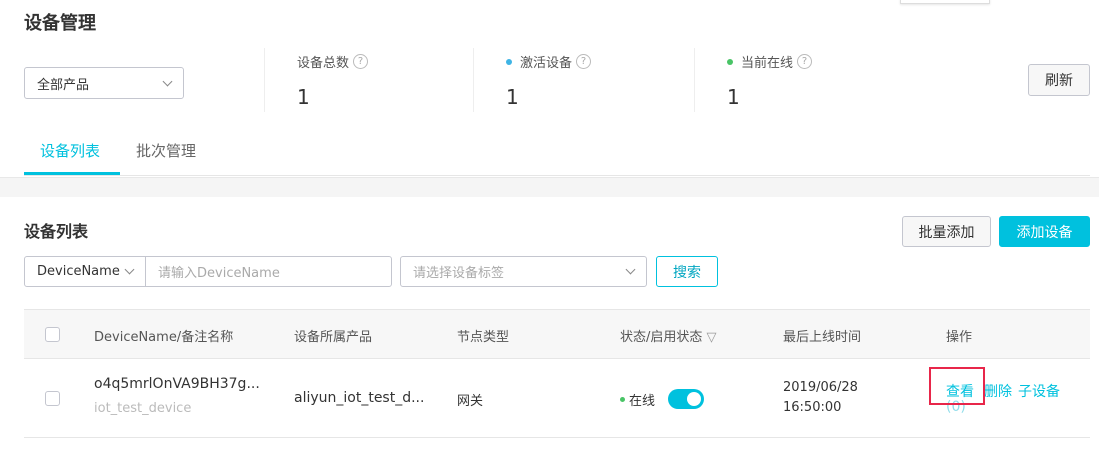  Describe the element at coordinates (642, 401) in the screenshot. I see `status-text: 在线` at that location.